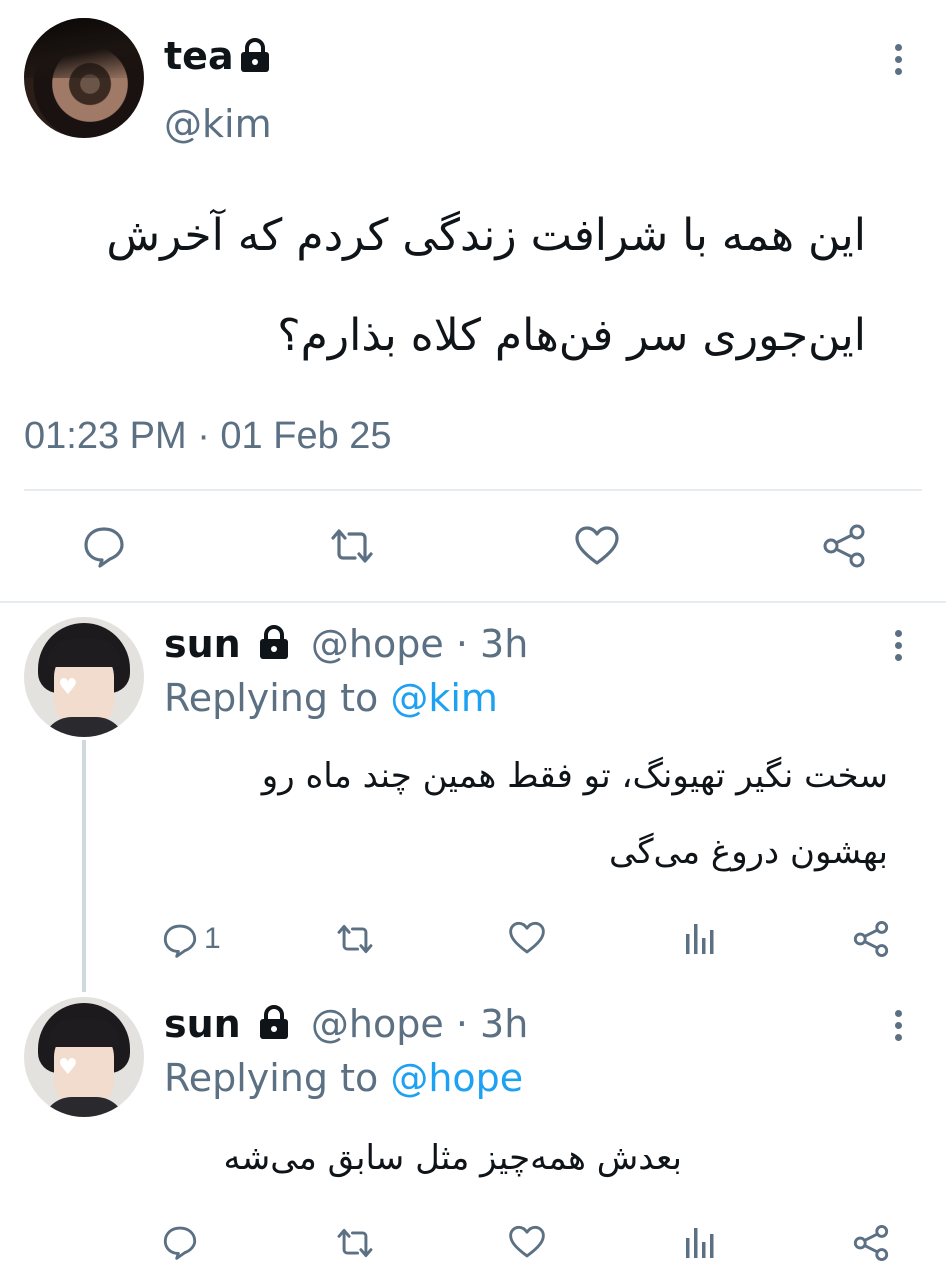  I want to click on mention-link: @kim, so click(444, 698).